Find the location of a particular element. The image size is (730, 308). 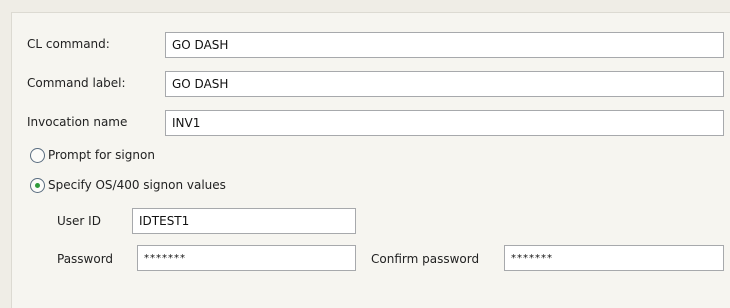

command-label-label: Command label: is located at coordinates (76, 83).